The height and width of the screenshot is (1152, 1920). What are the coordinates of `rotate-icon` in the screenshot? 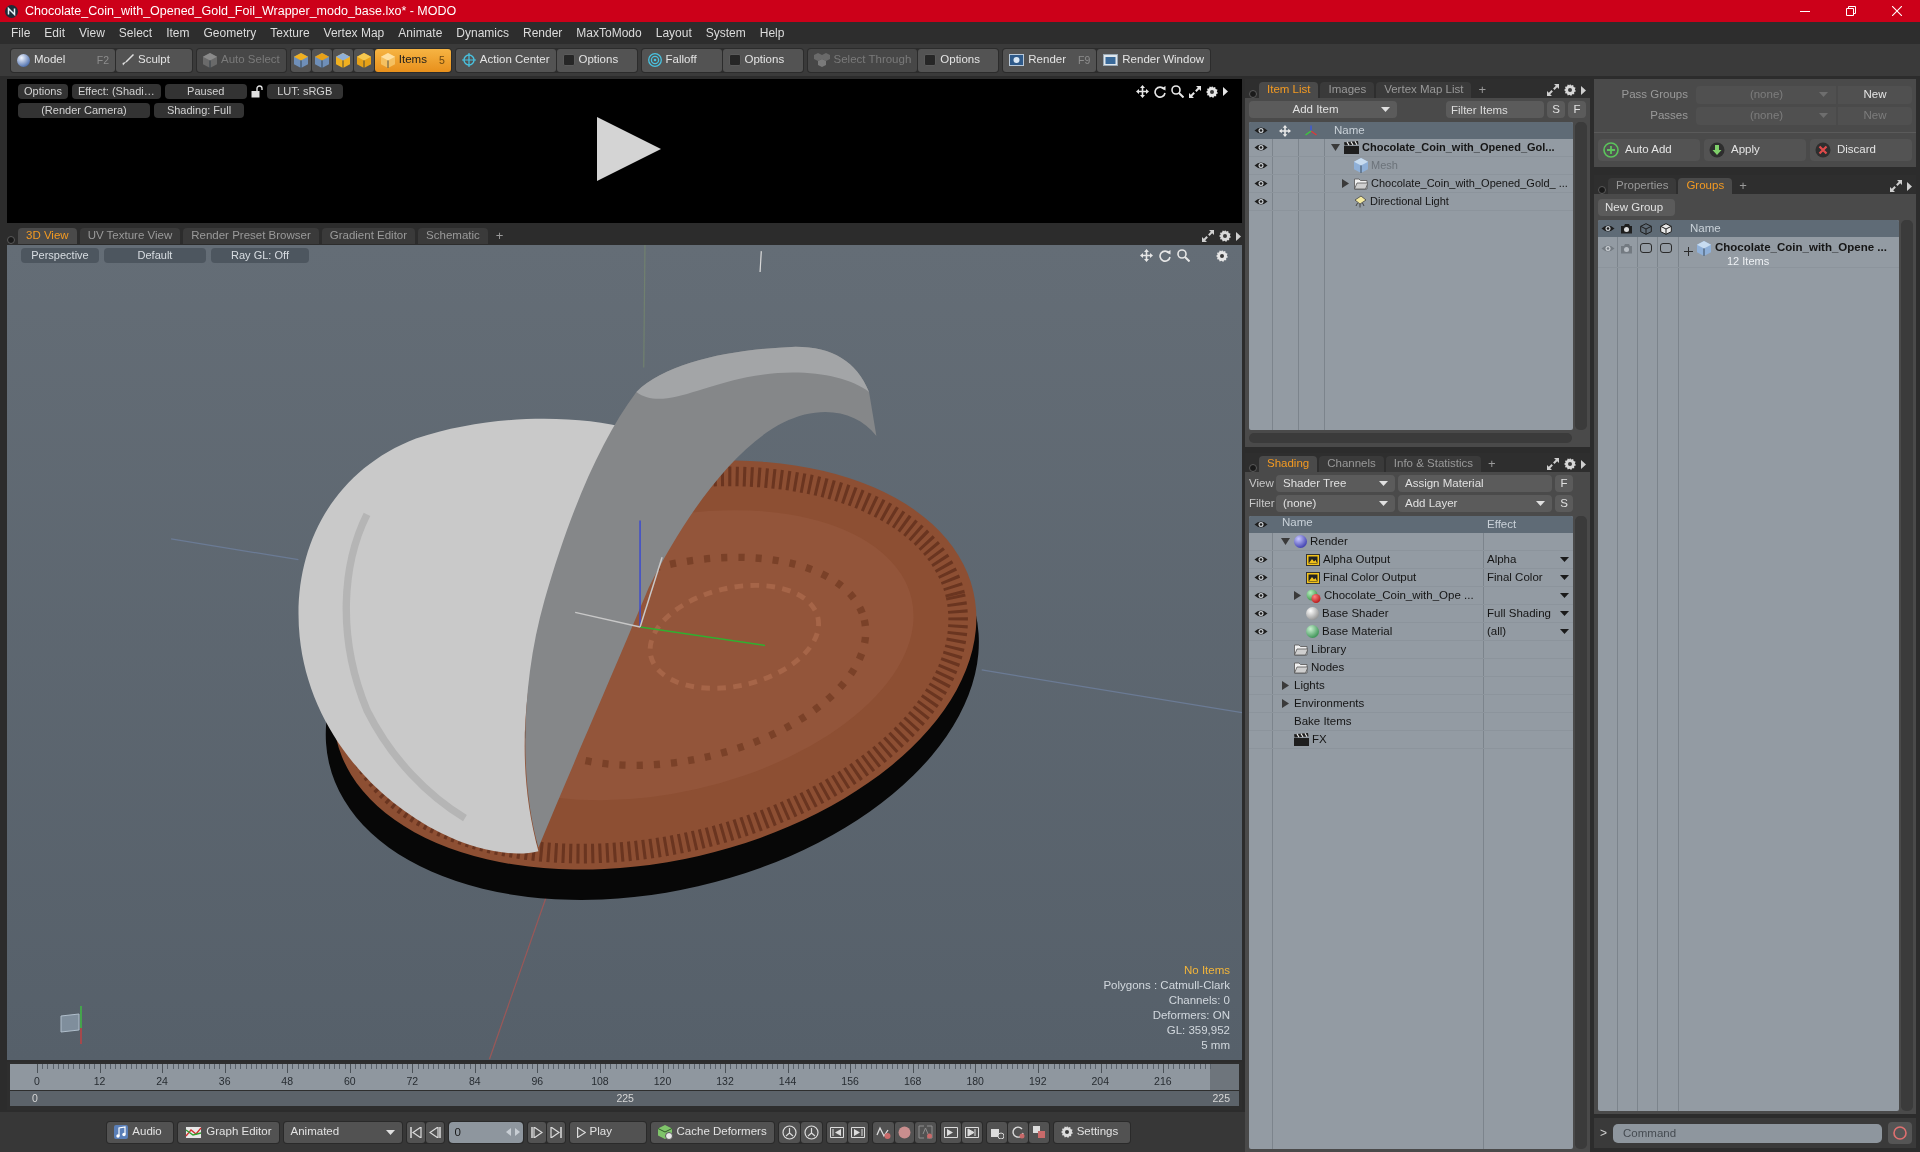 It's located at (1160, 91).